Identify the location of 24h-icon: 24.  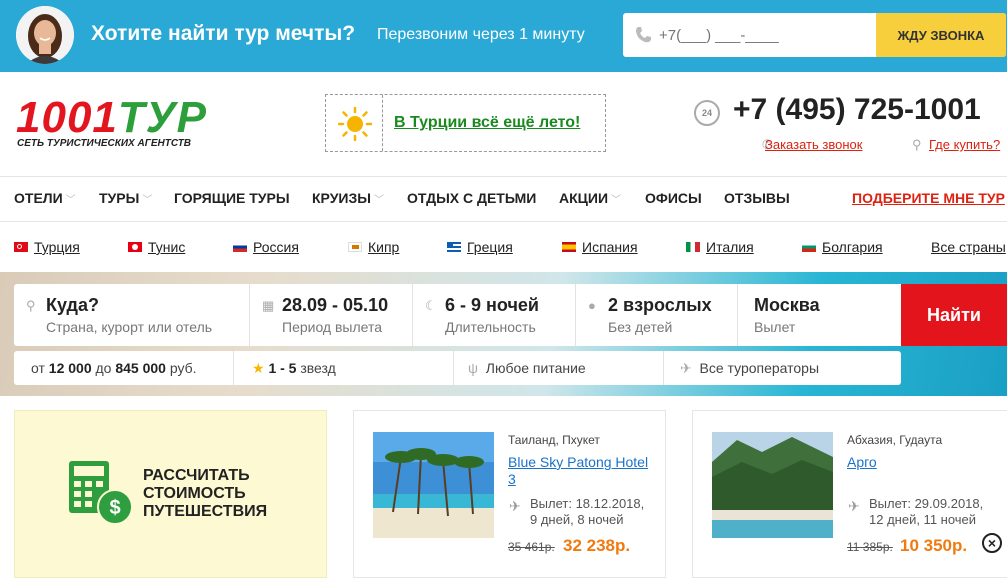
(707, 113).